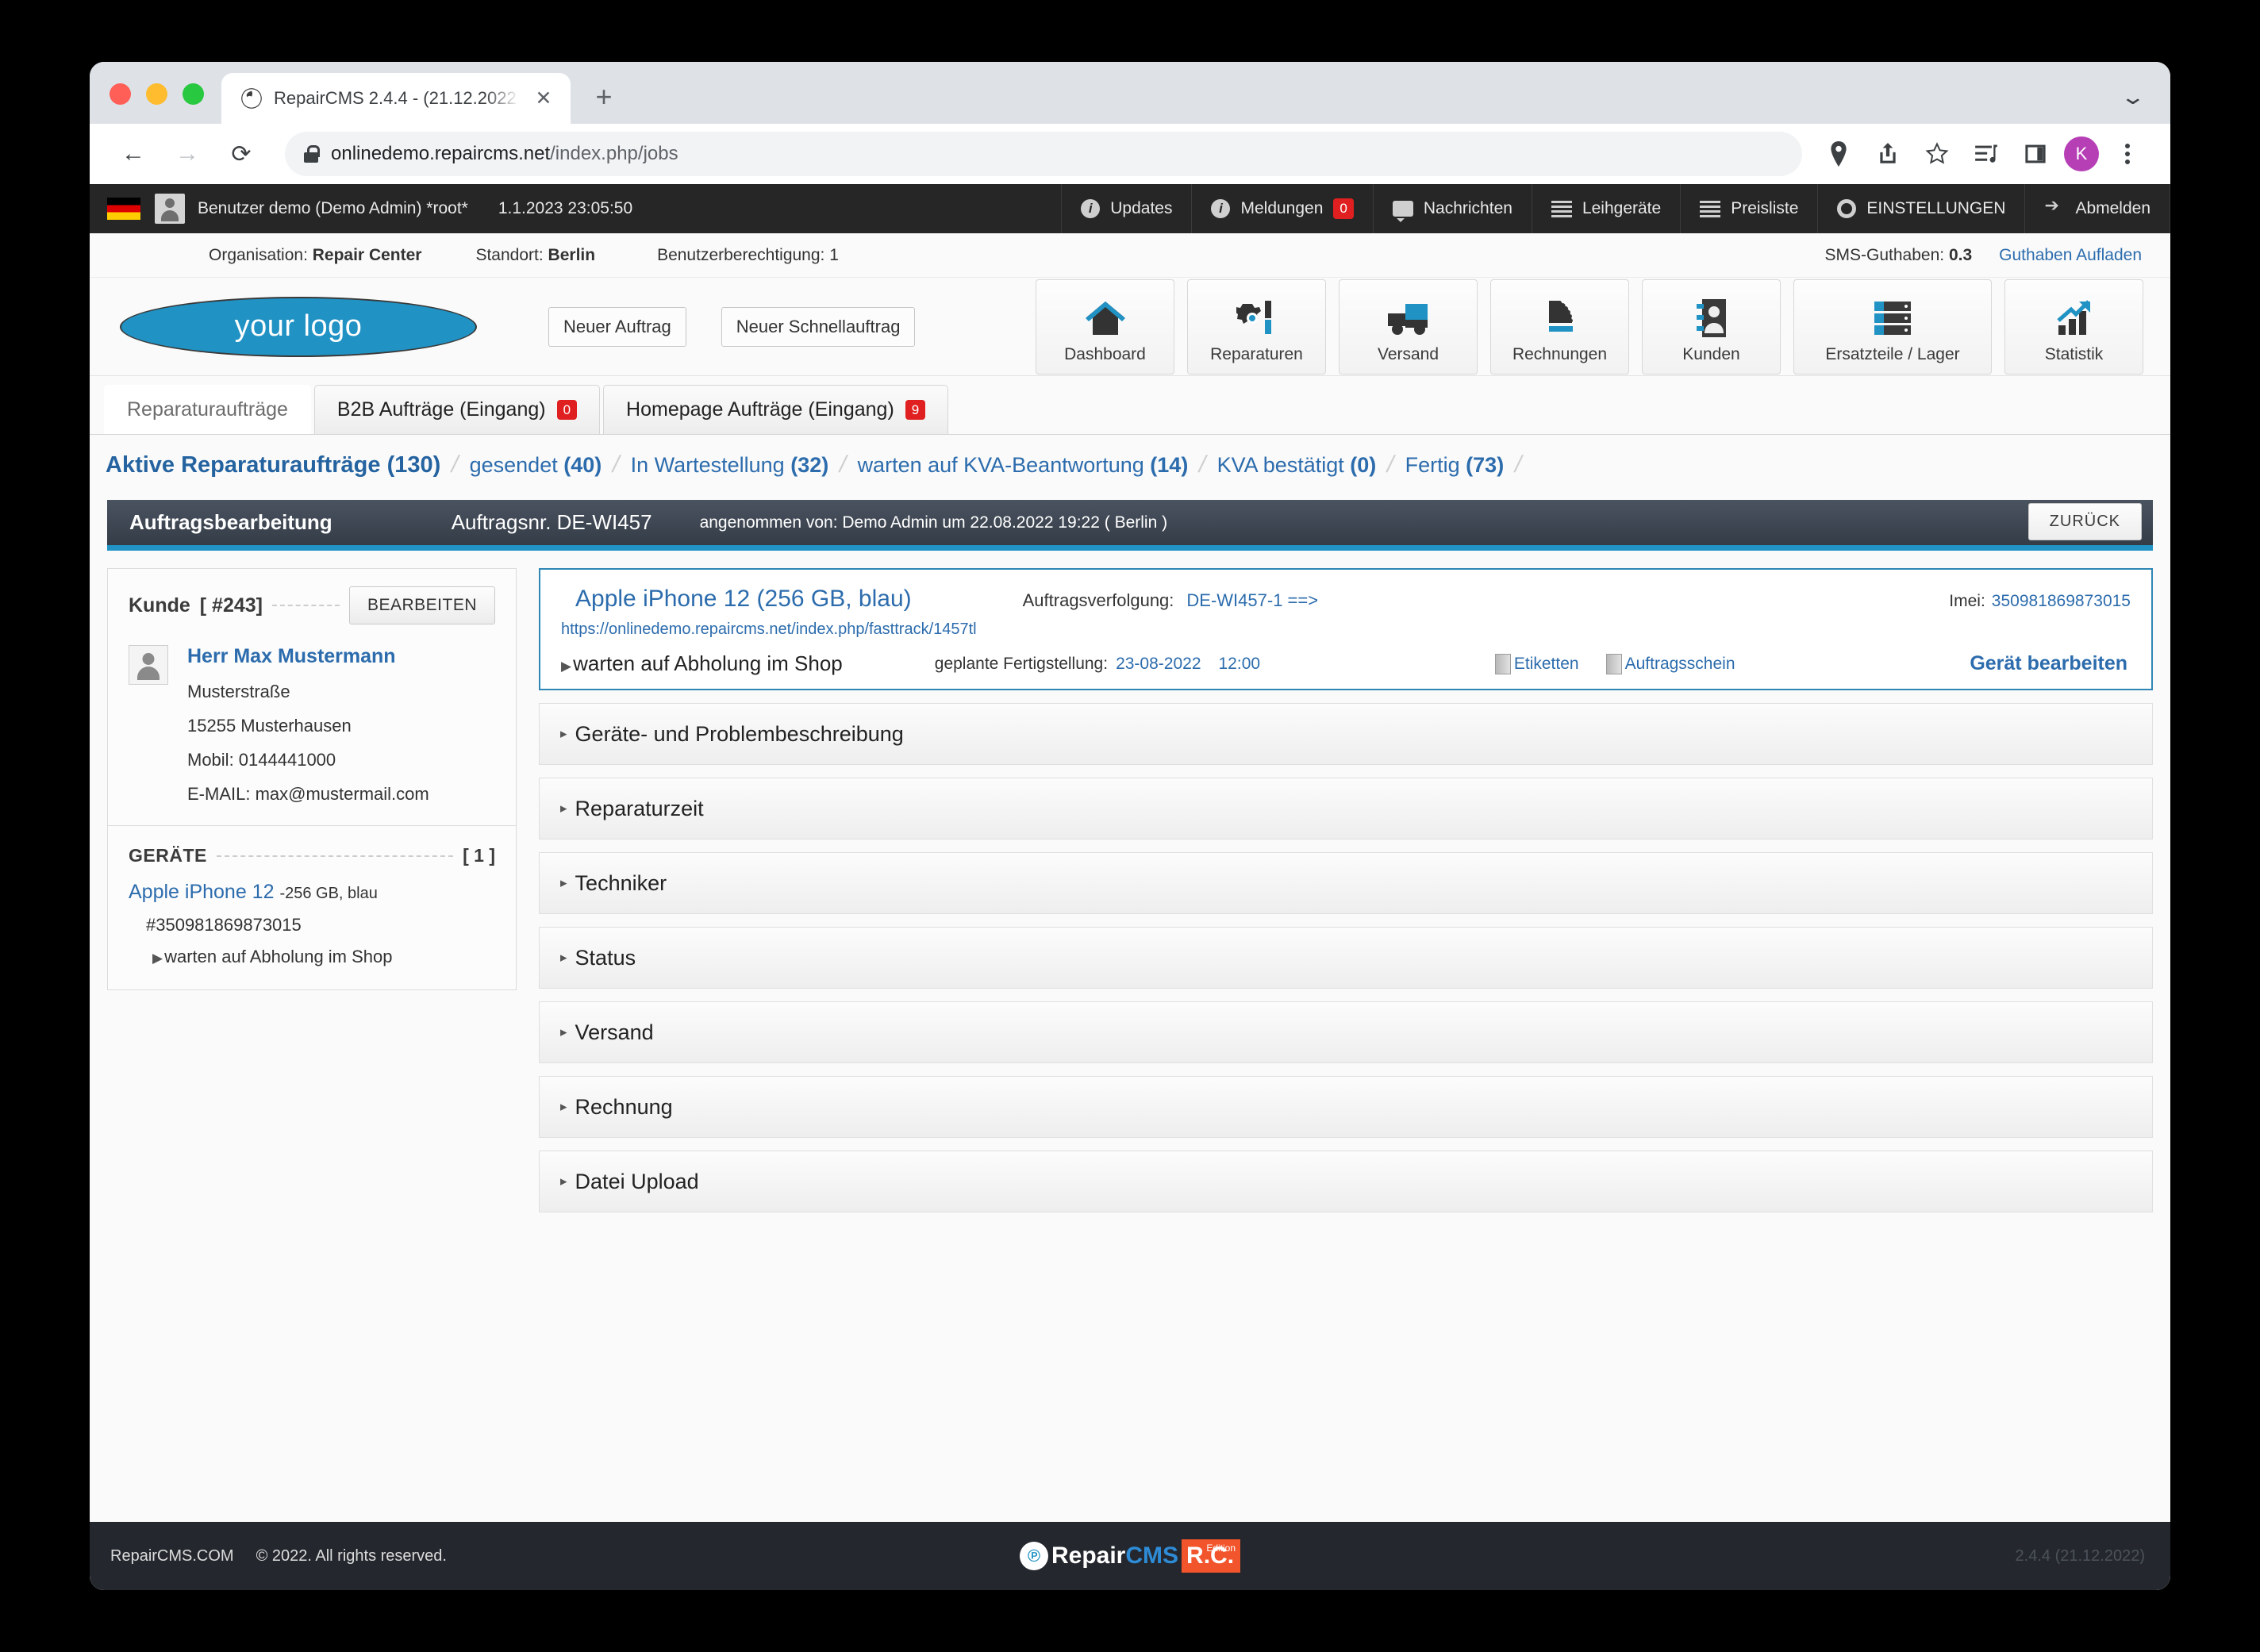  I want to click on breadcrumb-item-kva-bestaetigt: KVA bestätigt (0), so click(1297, 465).